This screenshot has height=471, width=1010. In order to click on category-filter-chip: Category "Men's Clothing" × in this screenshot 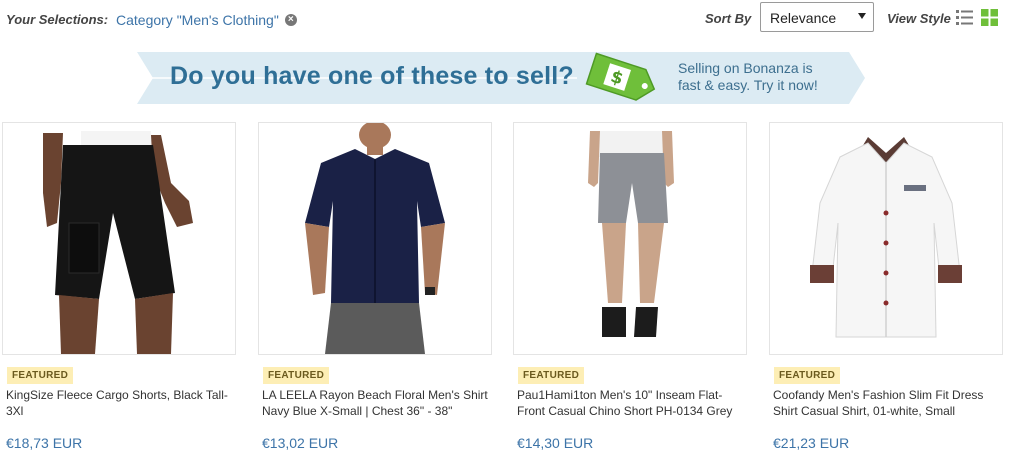, I will do `click(206, 20)`.